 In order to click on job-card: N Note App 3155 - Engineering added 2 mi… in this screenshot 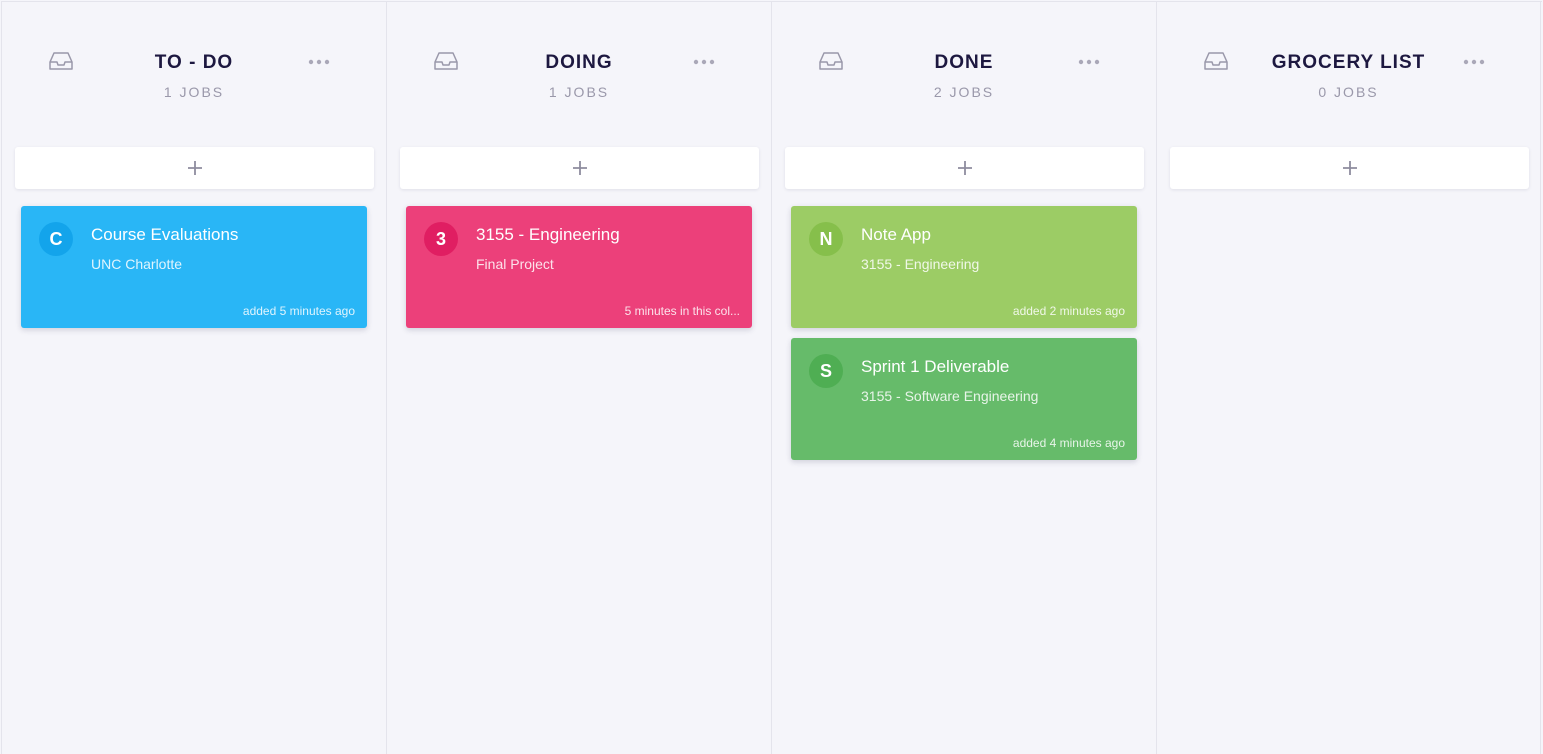, I will do `click(964, 267)`.